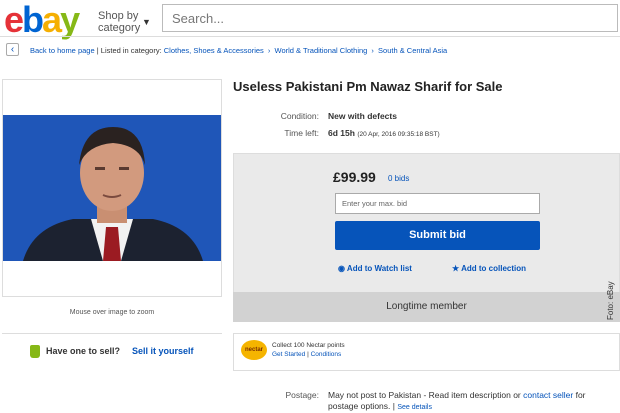 The image size is (620, 413). Describe the element at coordinates (301, 133) in the screenshot. I see `time-left-label: Time left:` at that location.